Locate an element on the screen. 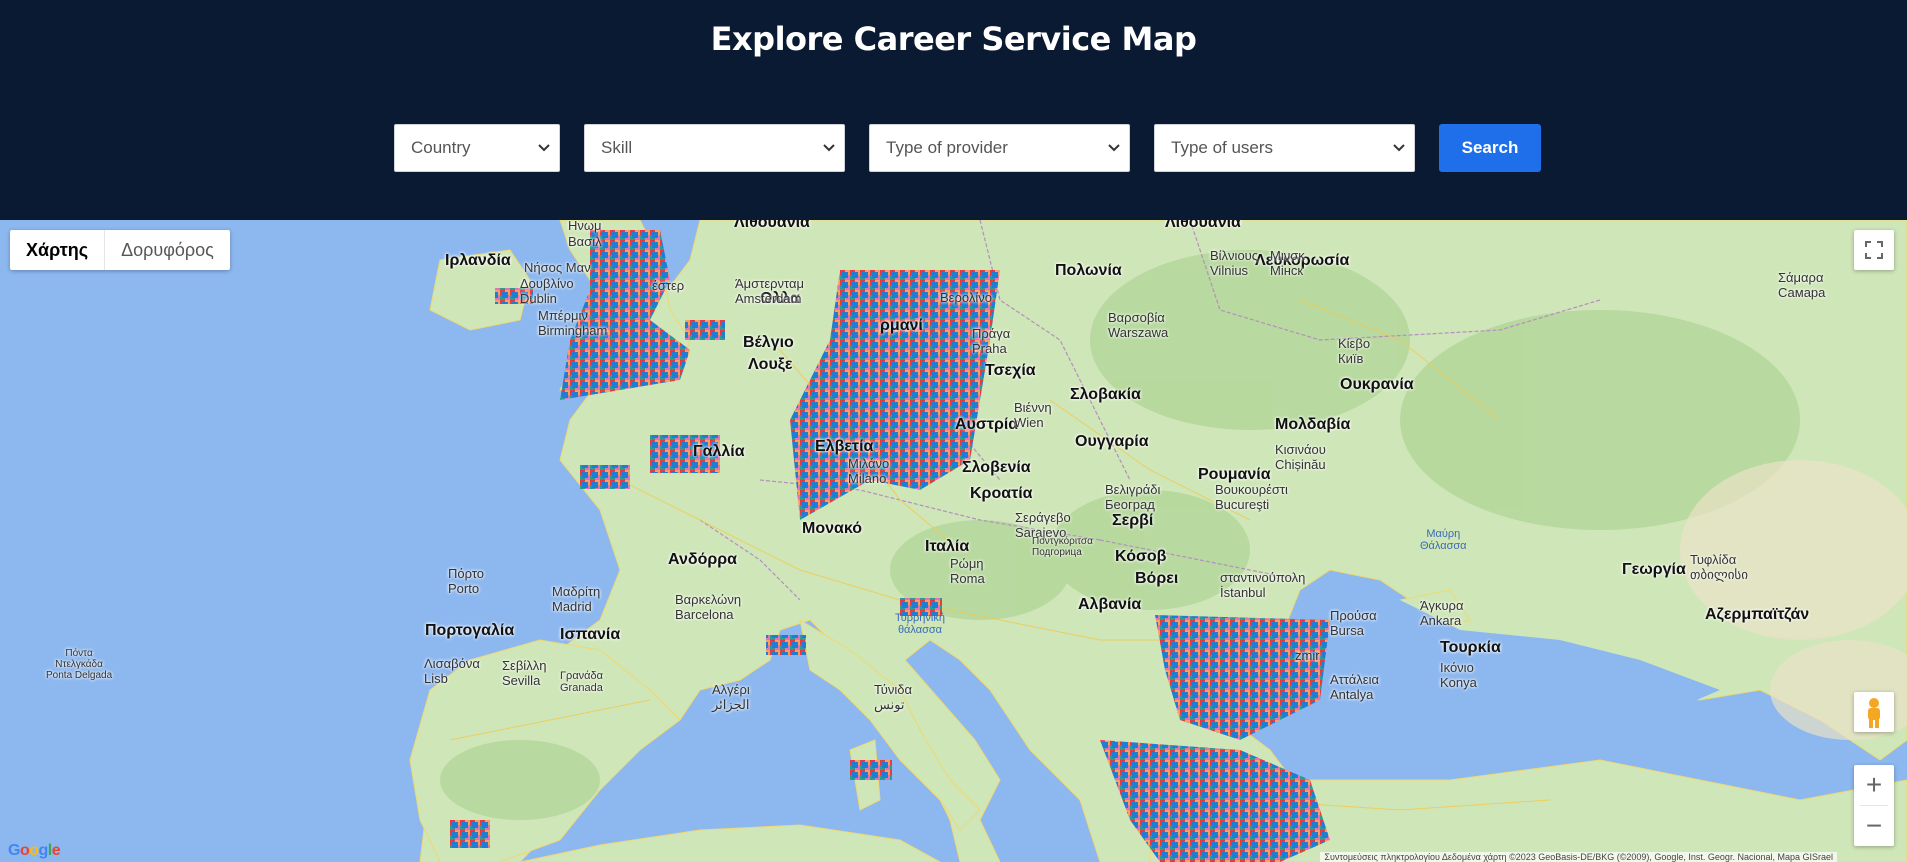  label-andorra: Ανδόρρα is located at coordinates (702, 559).